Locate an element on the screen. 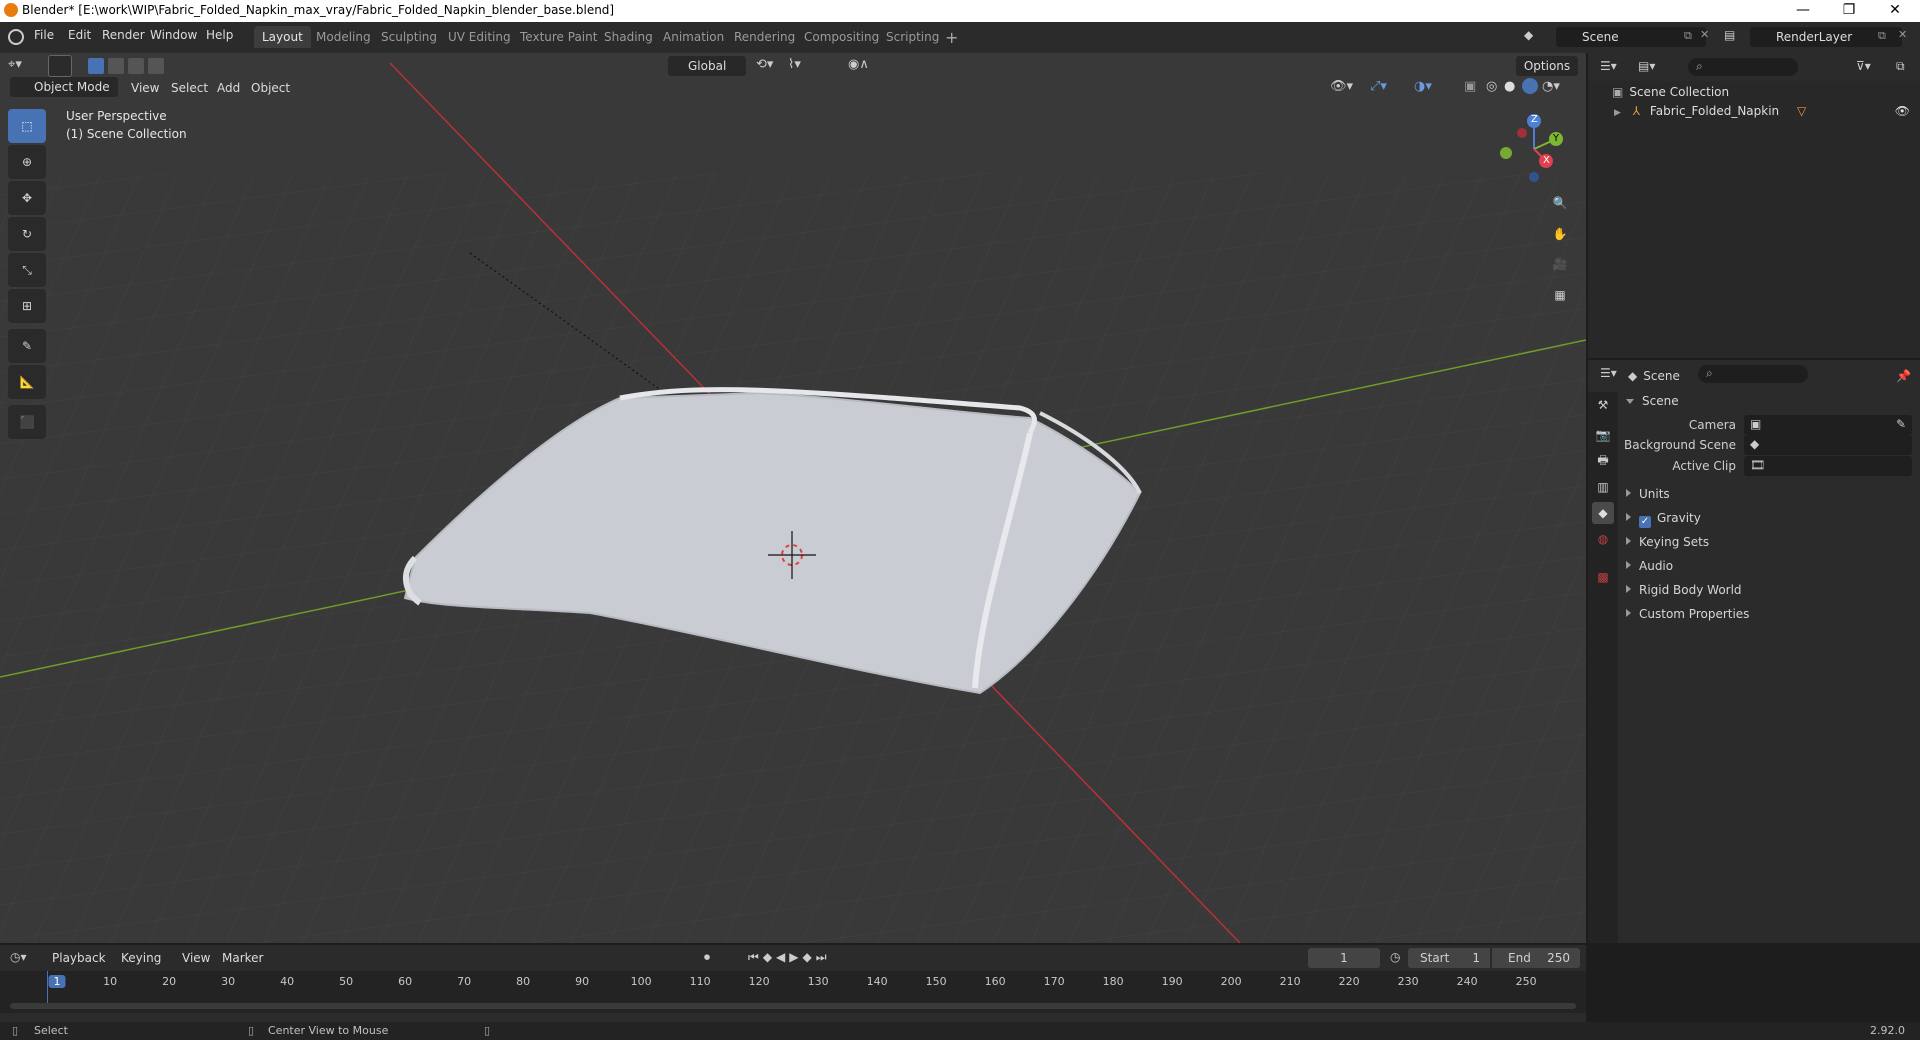 The image size is (1920, 1040). menu-playback: Playback is located at coordinates (79, 958).